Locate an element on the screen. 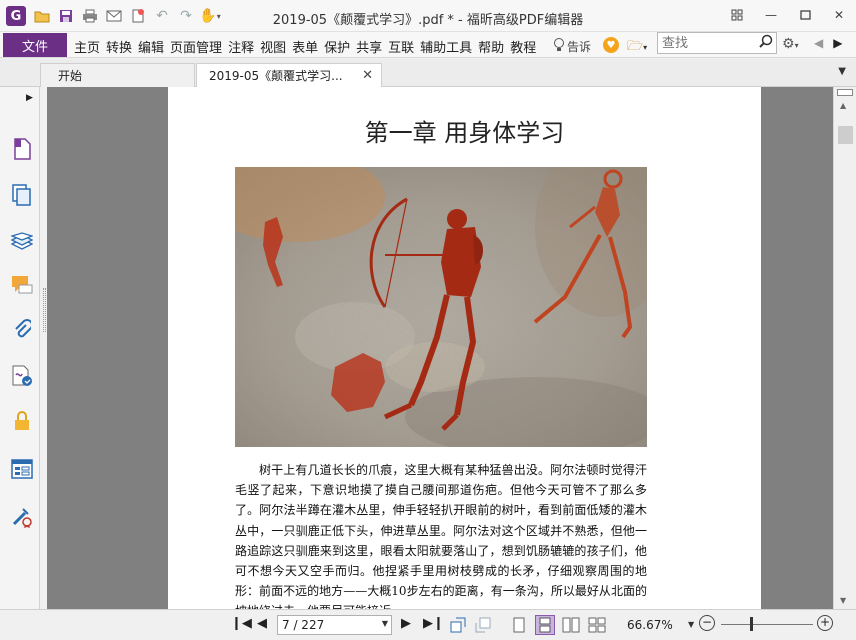 The width and height of the screenshot is (856, 640). page-indicator: 7 / 227 is located at coordinates (303, 625).